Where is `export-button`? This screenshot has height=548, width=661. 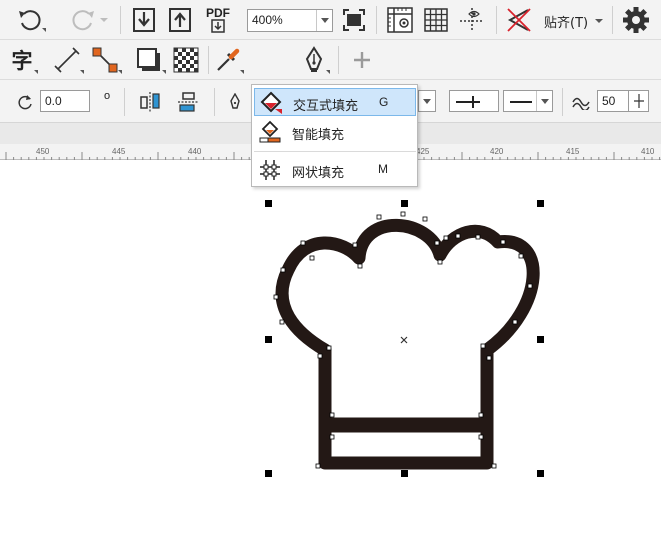
export-button is located at coordinates (180, 20).